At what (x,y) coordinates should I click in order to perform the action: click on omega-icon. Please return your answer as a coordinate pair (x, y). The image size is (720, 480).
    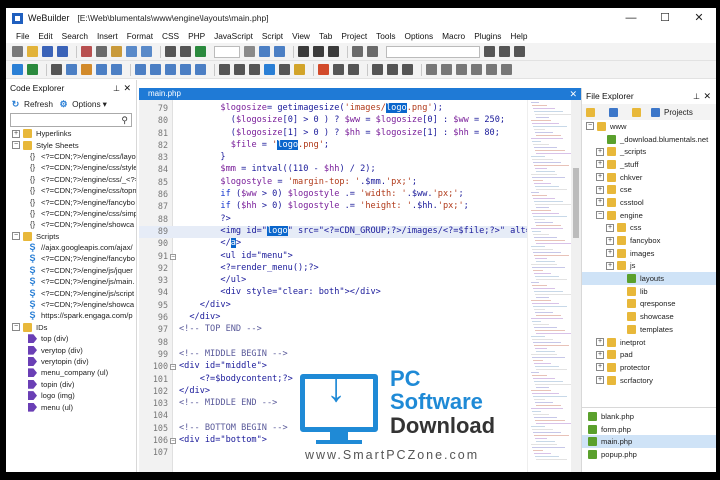
    Looking at the image, I should click on (254, 69).